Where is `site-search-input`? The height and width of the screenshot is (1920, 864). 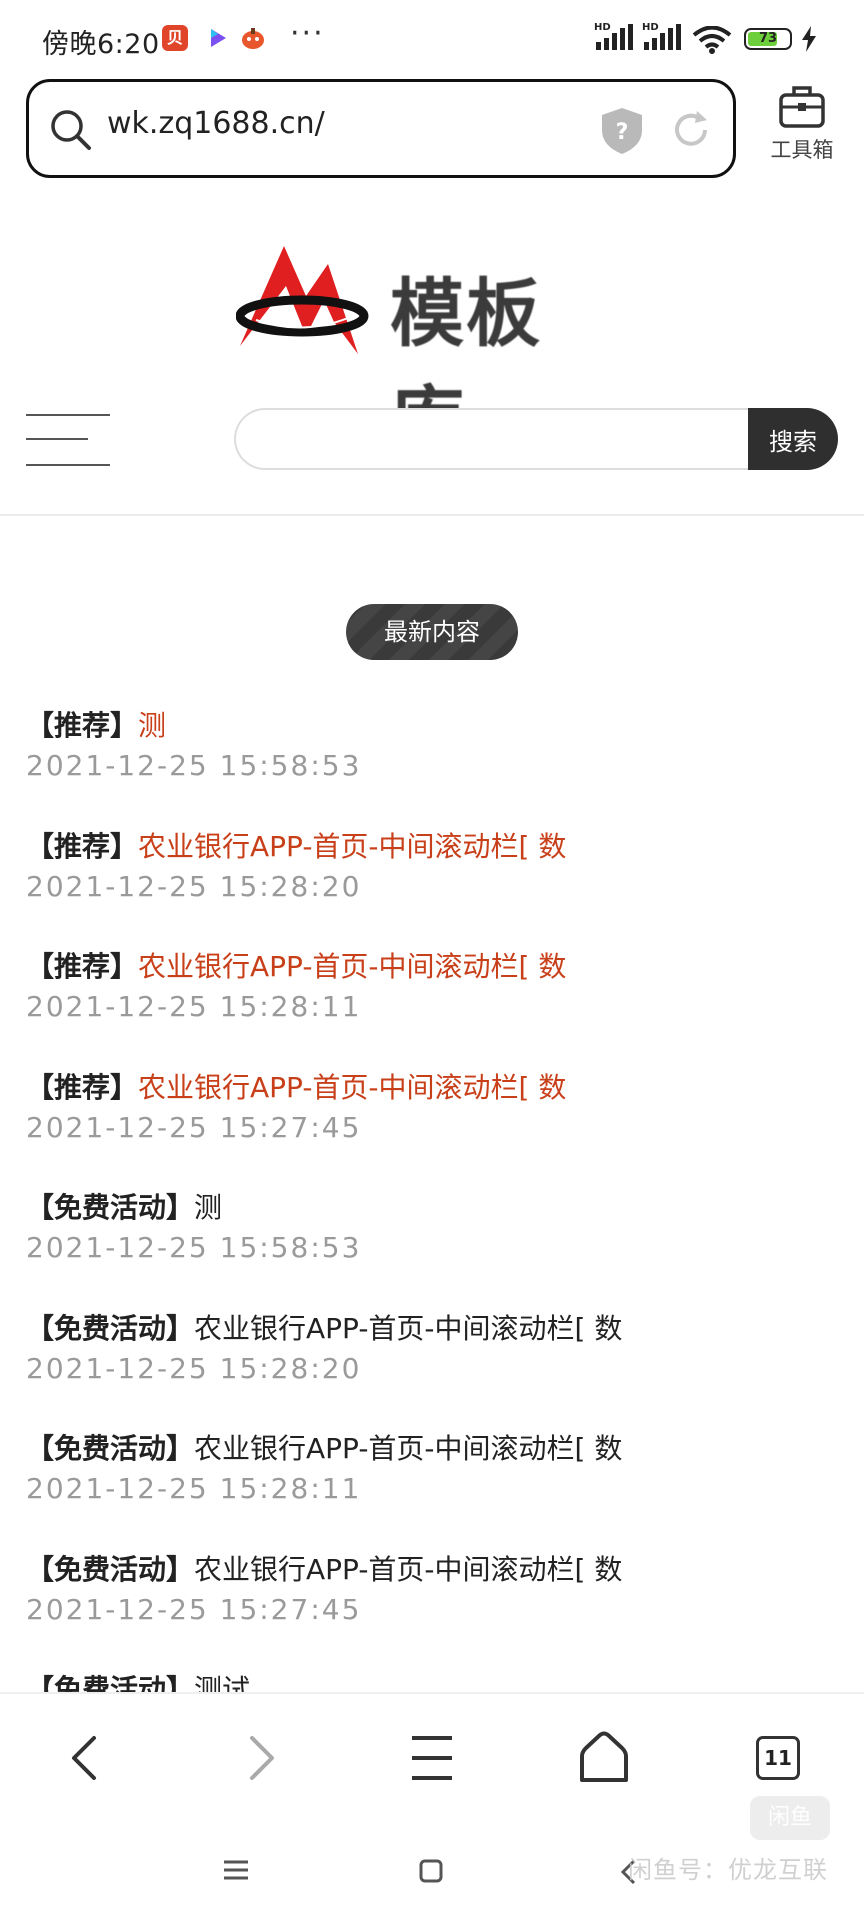
site-search-input is located at coordinates (494, 439).